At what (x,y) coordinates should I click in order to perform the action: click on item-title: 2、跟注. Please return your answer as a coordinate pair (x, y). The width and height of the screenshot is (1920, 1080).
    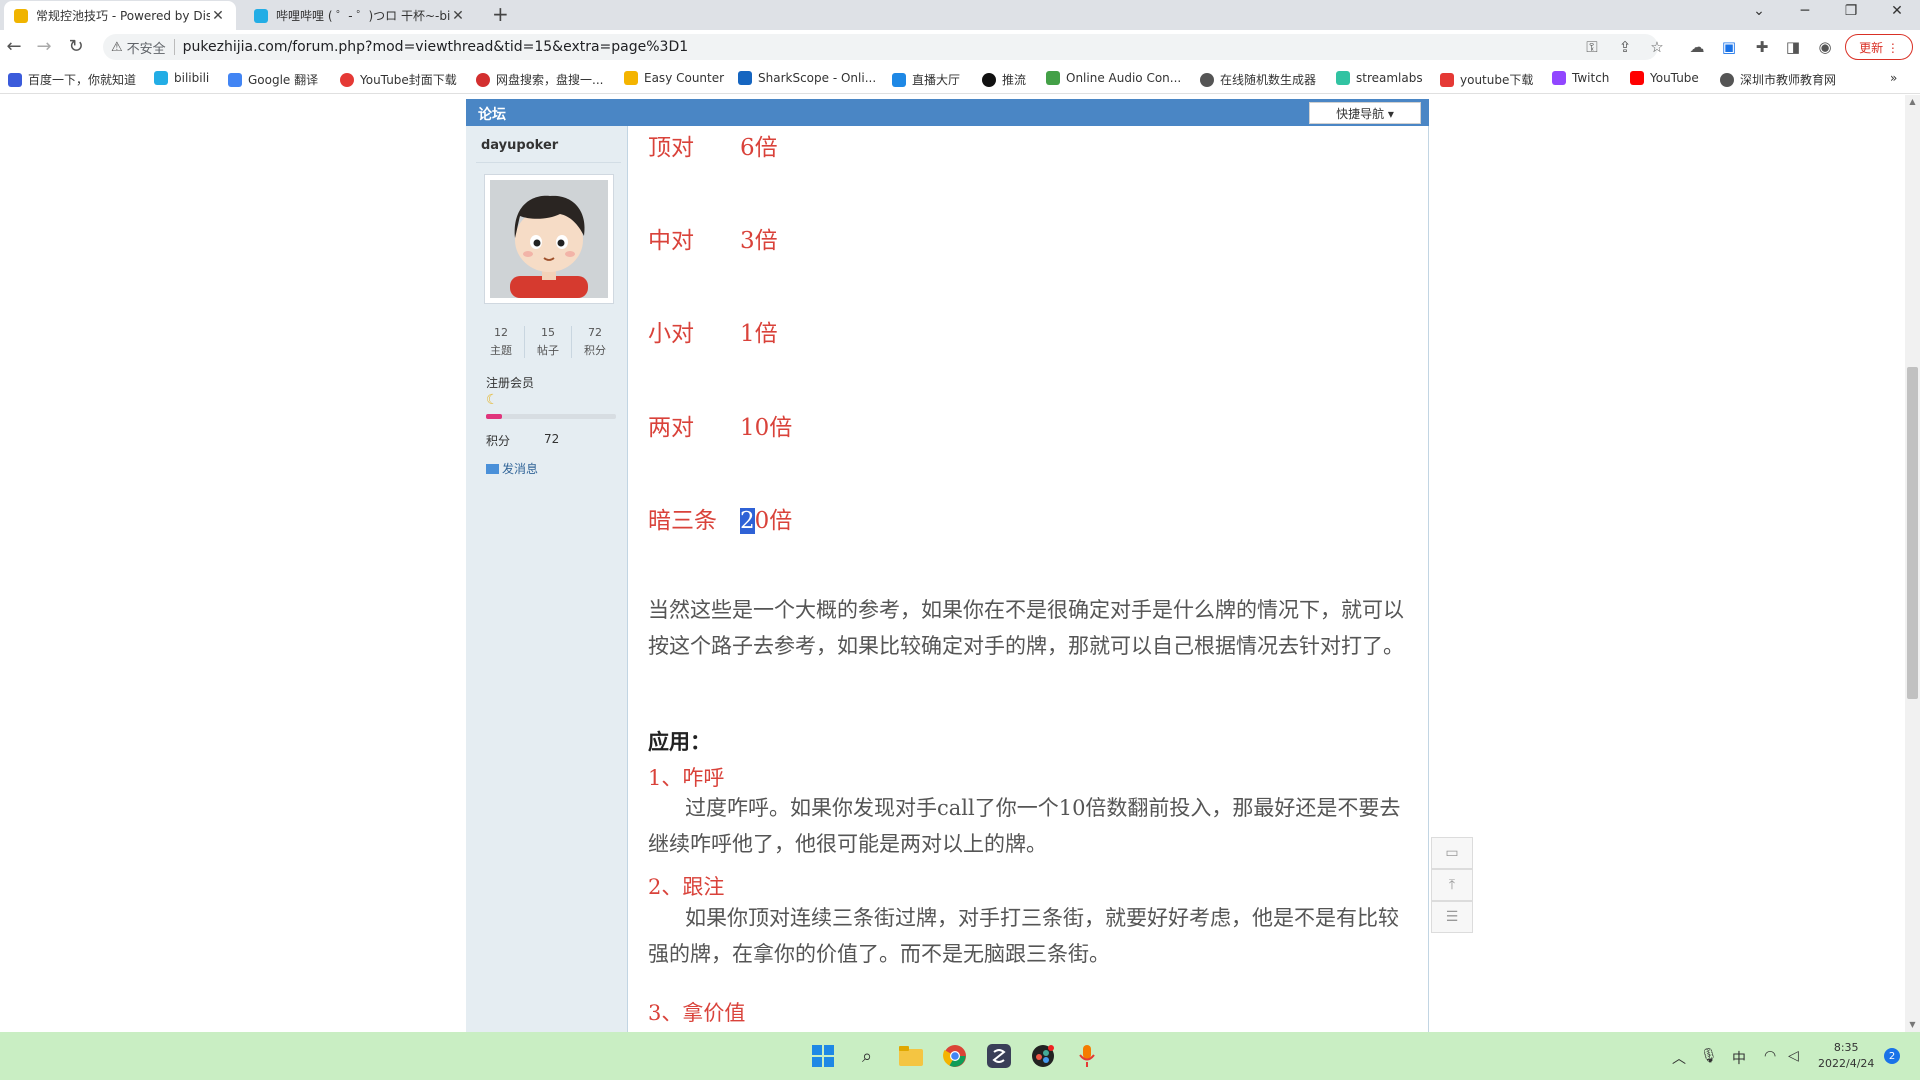
    Looking at the image, I should click on (686, 887).